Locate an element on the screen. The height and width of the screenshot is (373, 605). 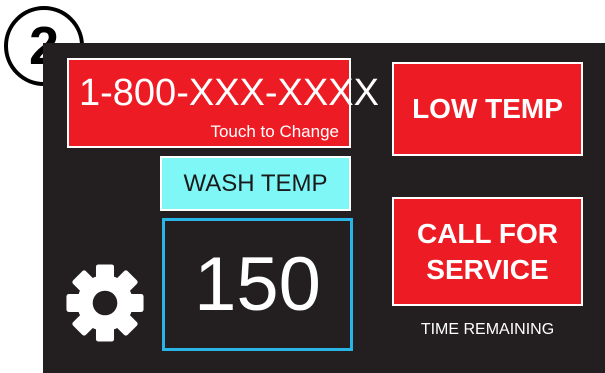
gear-icon is located at coordinates (105, 303).